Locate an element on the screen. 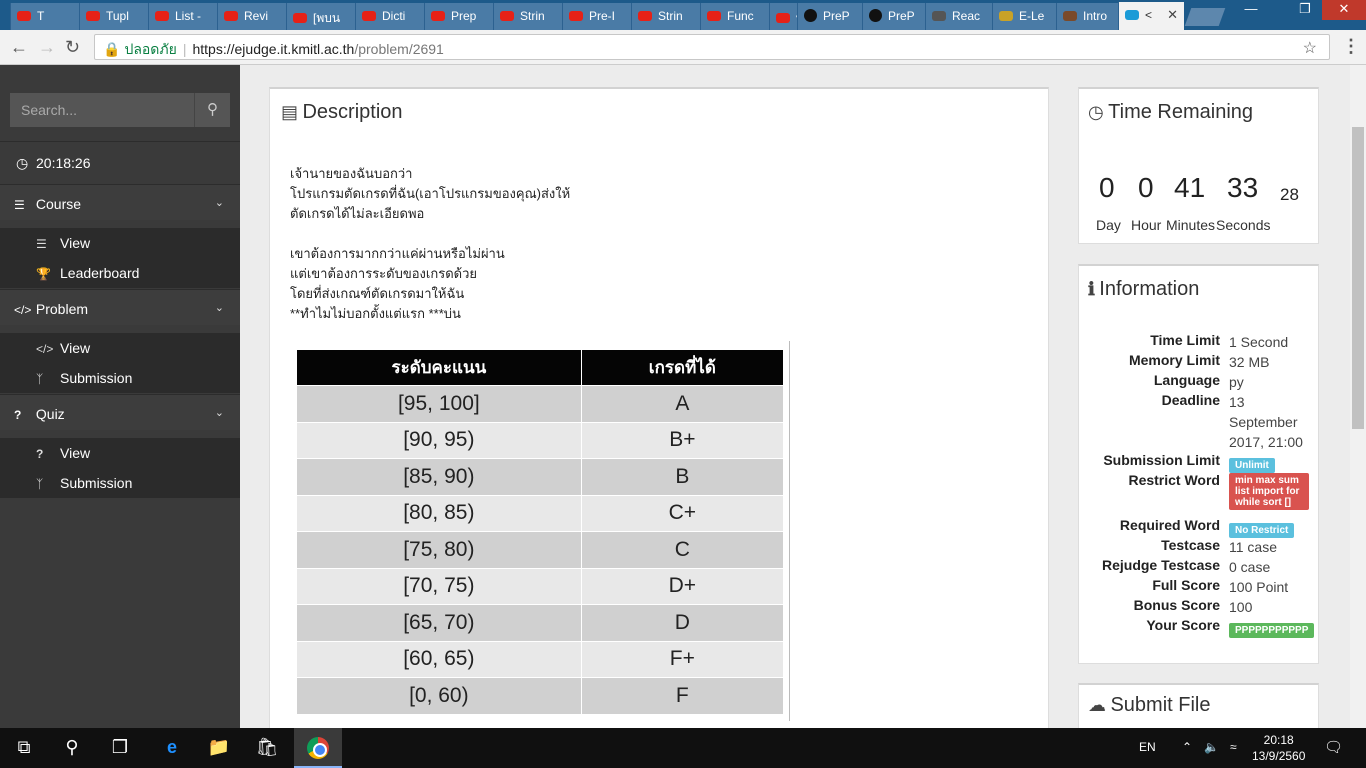 Image resolution: width=1366 pixels, height=768 pixels. branch-icon: ᛉ is located at coordinates (40, 484).